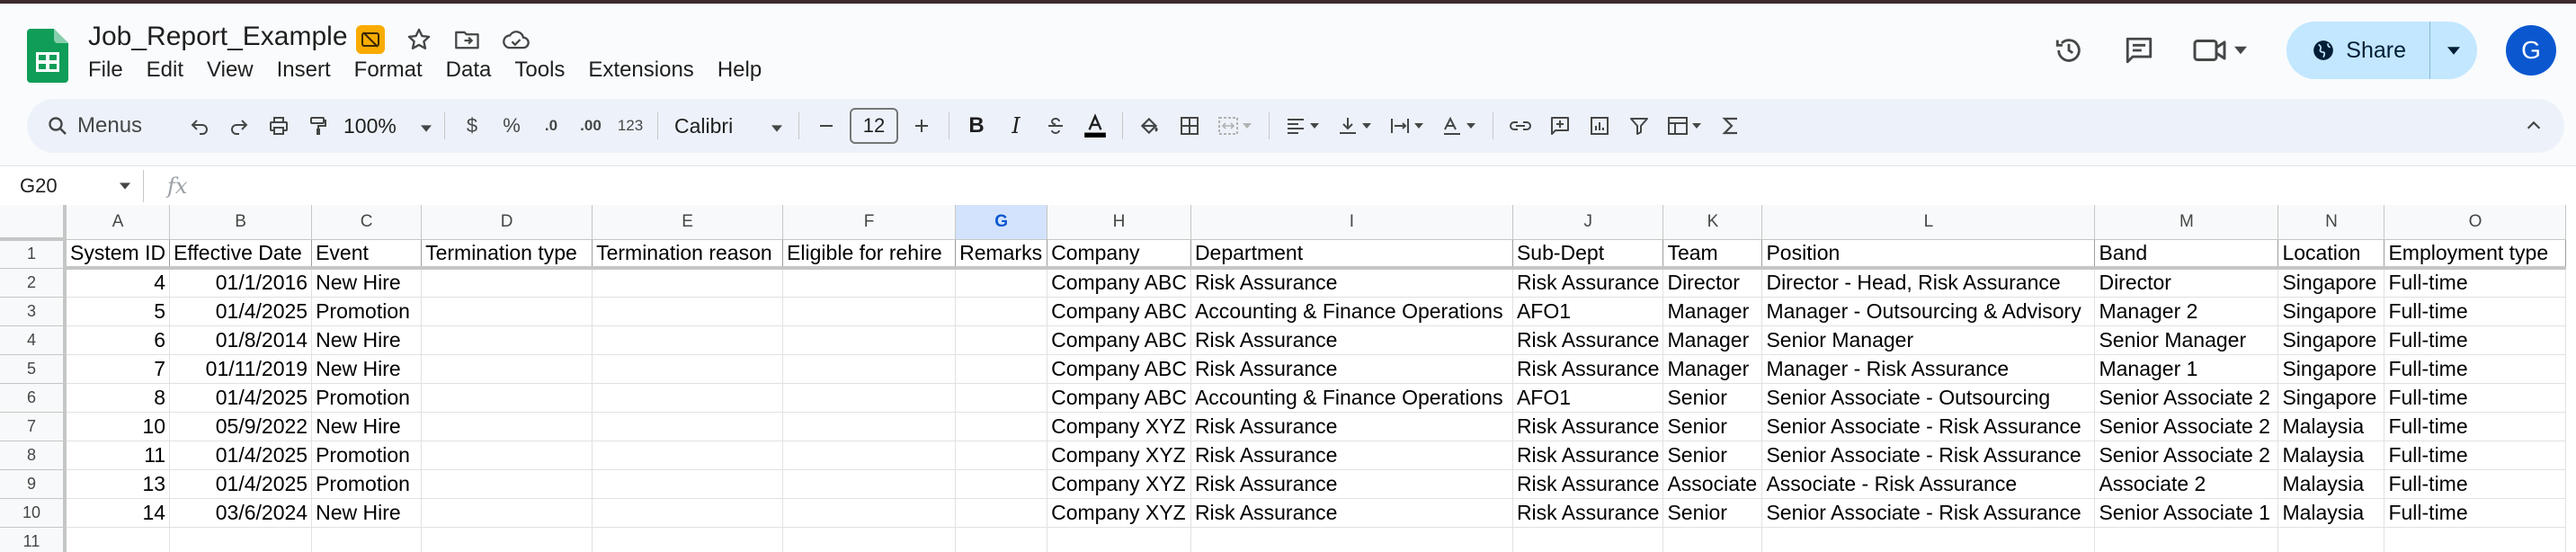  I want to click on insert-chart-icon, so click(1600, 126).